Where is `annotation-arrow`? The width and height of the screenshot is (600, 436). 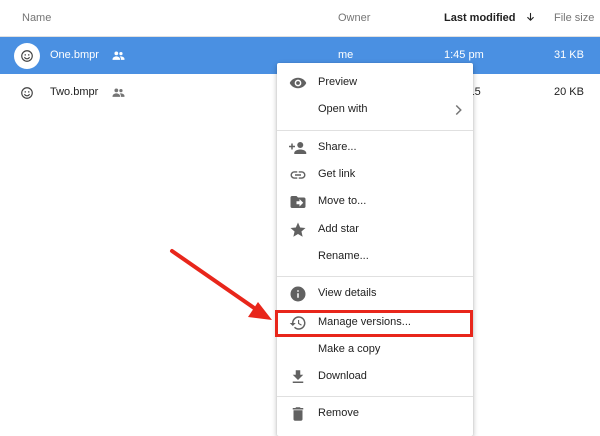
annotation-arrow is located at coordinates (221, 284).